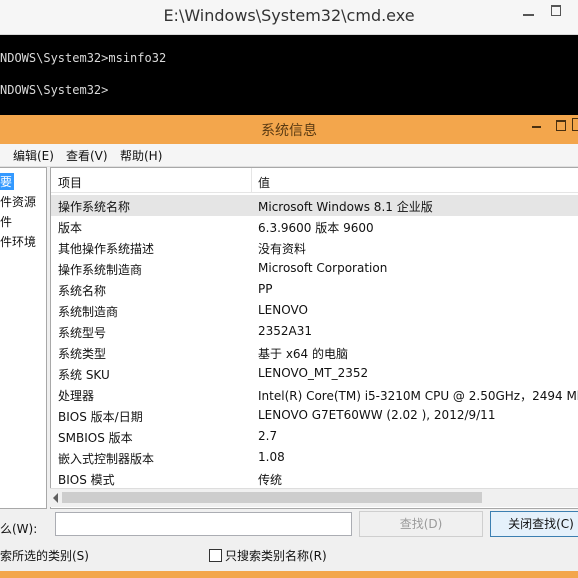  Describe the element at coordinates (251, 180) in the screenshot. I see `column-divider` at that location.